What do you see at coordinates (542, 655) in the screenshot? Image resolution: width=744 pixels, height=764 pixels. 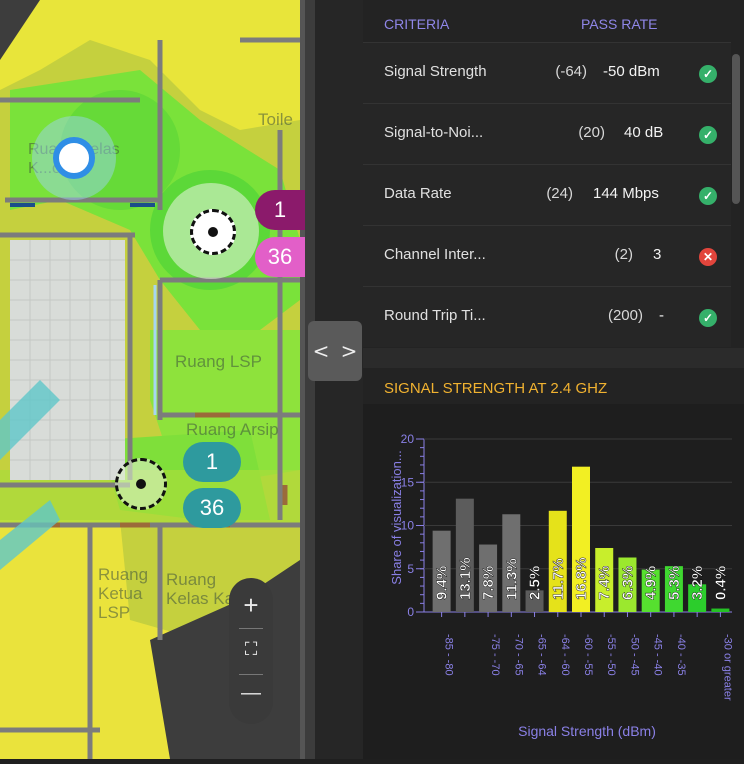 I see `x-tick-label: -65 - -64` at bounding box center [542, 655].